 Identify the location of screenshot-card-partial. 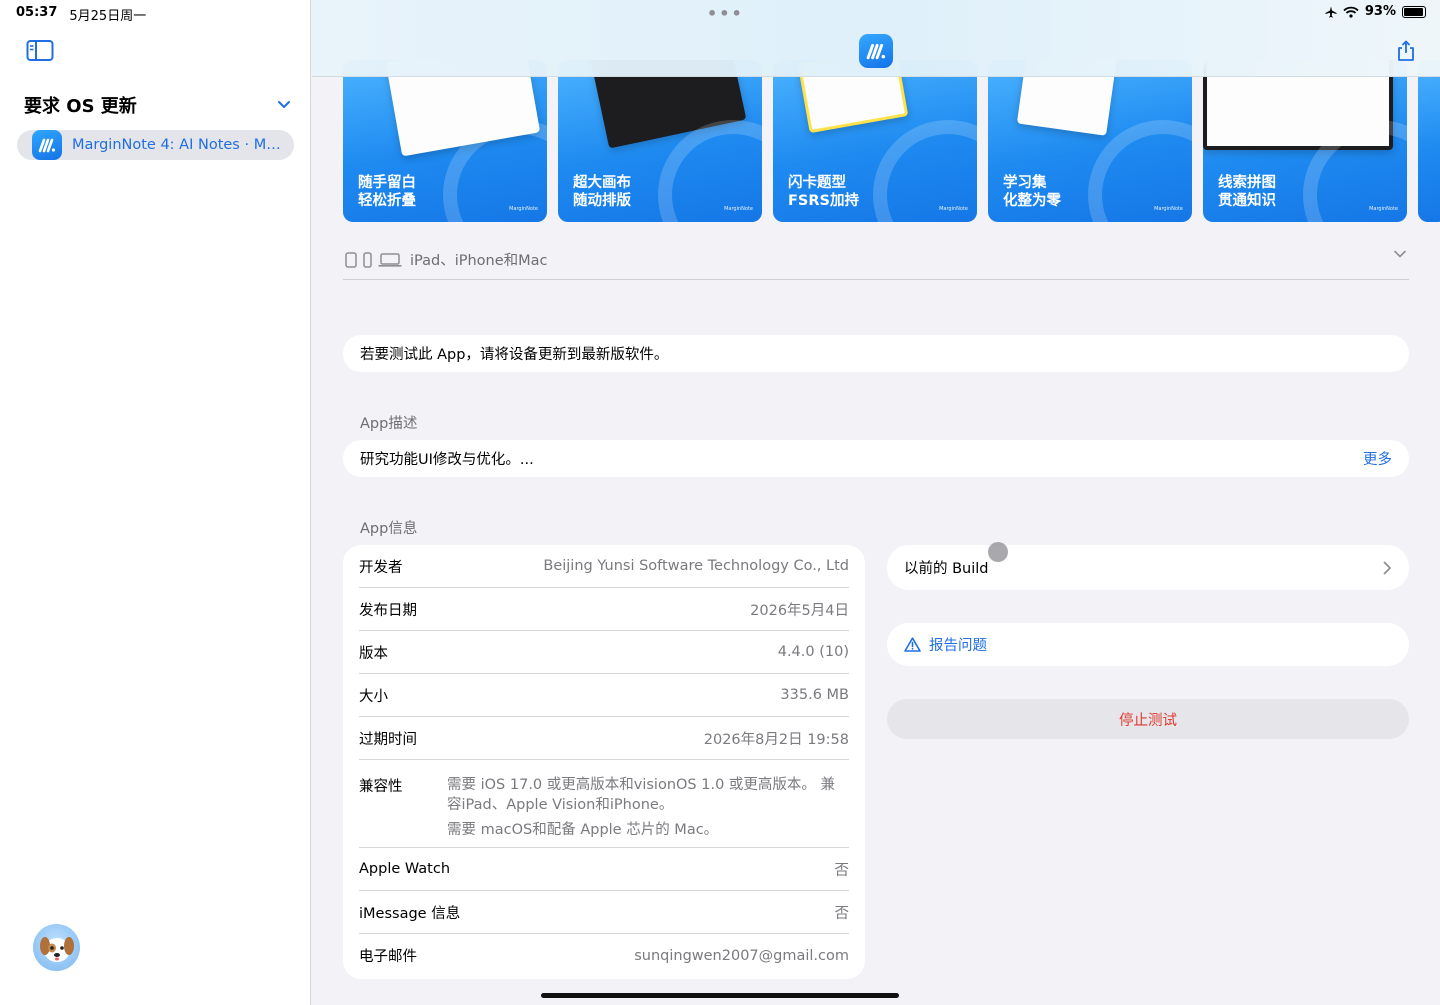
(1429, 141).